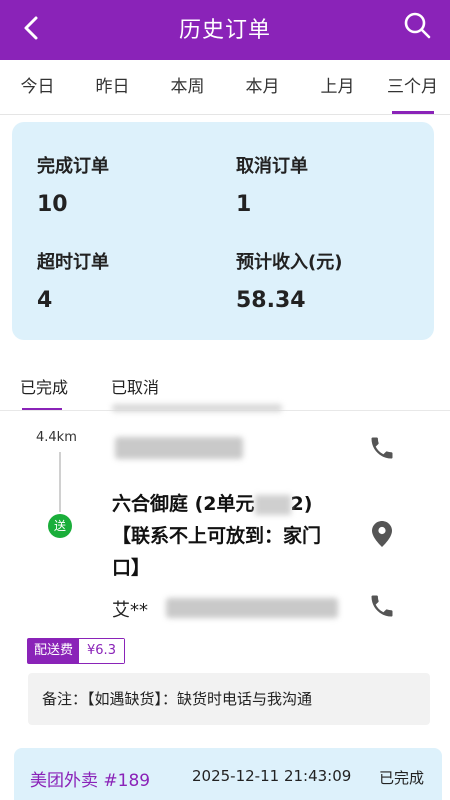 This screenshot has width=450, height=800. Describe the element at coordinates (56, 437) in the screenshot. I see `distance-label: 4.4km` at that location.